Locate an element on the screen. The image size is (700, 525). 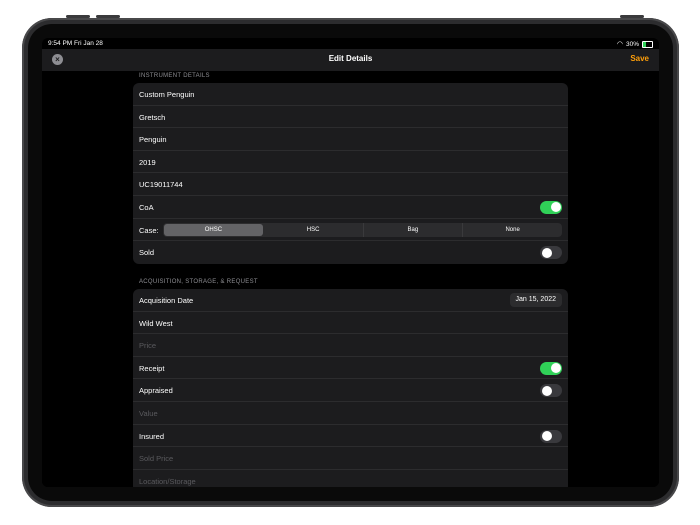
case-row: Case: OHSC HSC Bag None is located at coordinates (350, 230).